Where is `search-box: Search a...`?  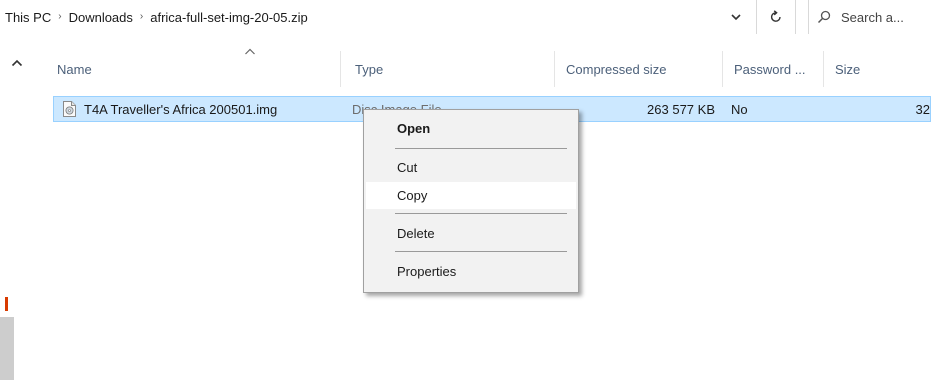 search-box: Search a... is located at coordinates (869, 17).